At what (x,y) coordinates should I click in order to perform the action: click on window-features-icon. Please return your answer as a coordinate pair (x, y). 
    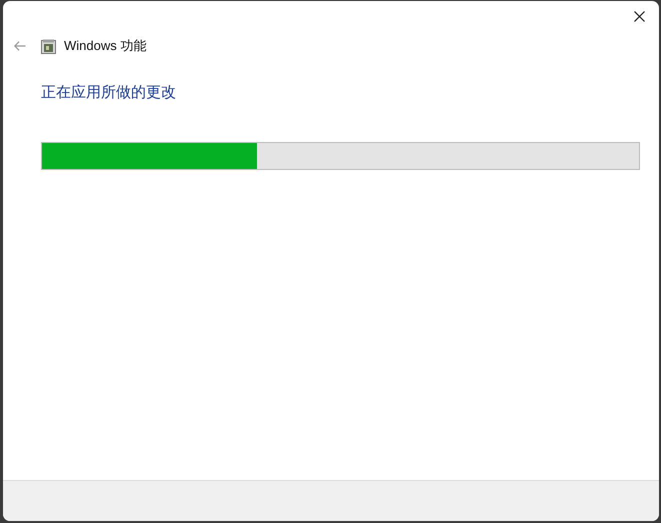
    Looking at the image, I should click on (48, 46).